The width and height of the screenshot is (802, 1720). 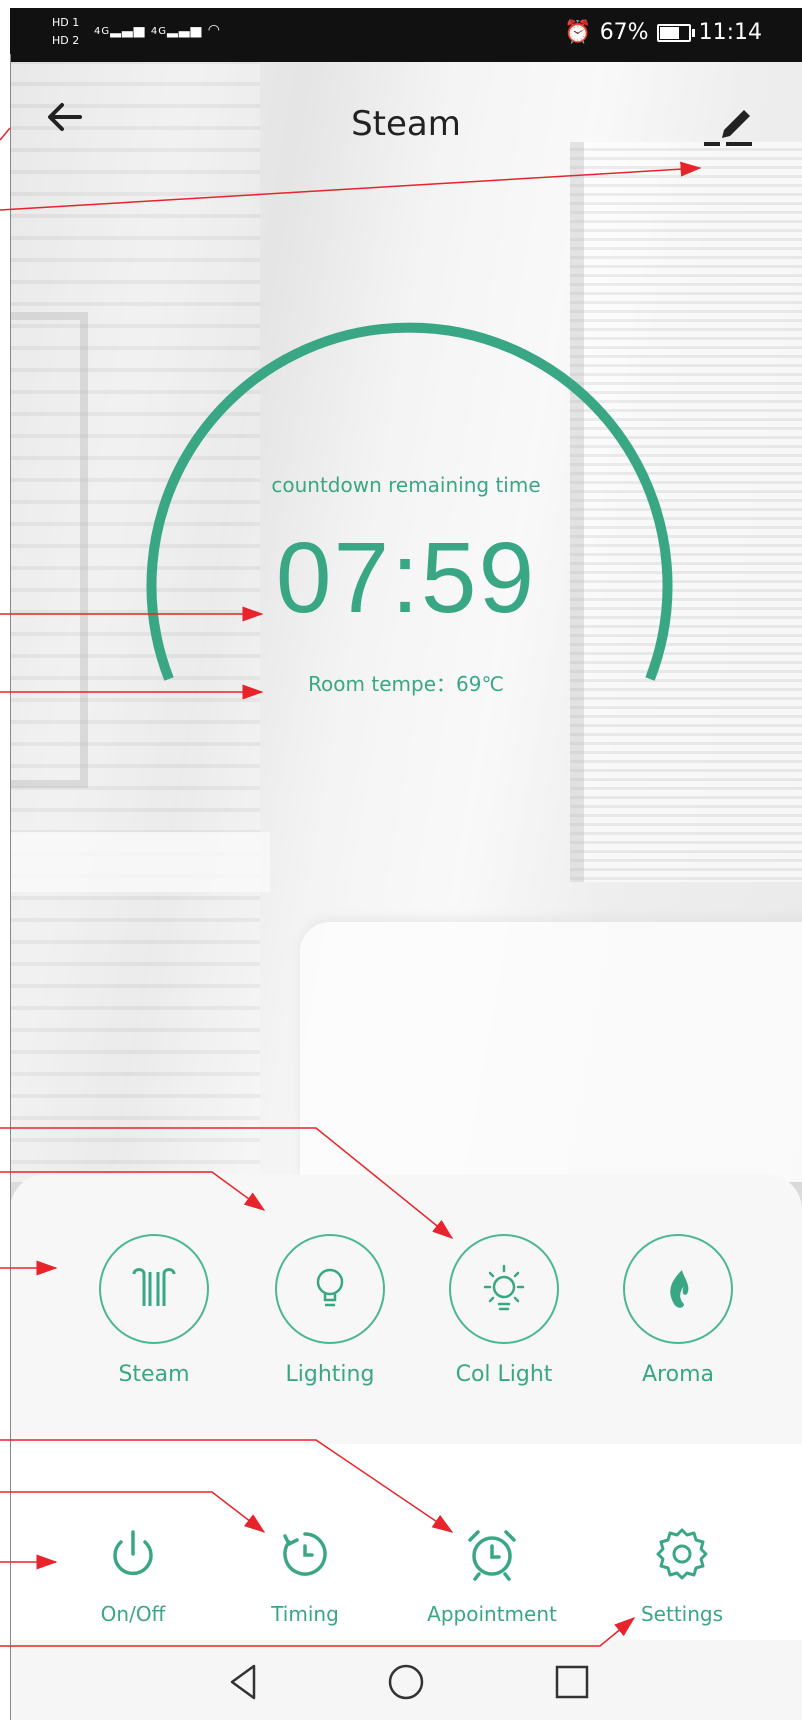 I want to click on col-light-label: Col Light, so click(x=504, y=1374).